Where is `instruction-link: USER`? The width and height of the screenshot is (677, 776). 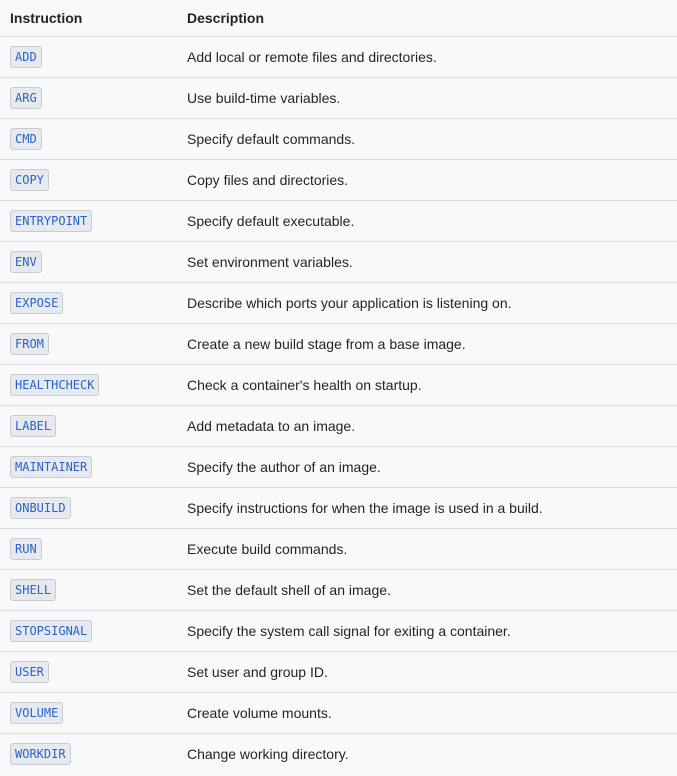 instruction-link: USER is located at coordinates (29, 672).